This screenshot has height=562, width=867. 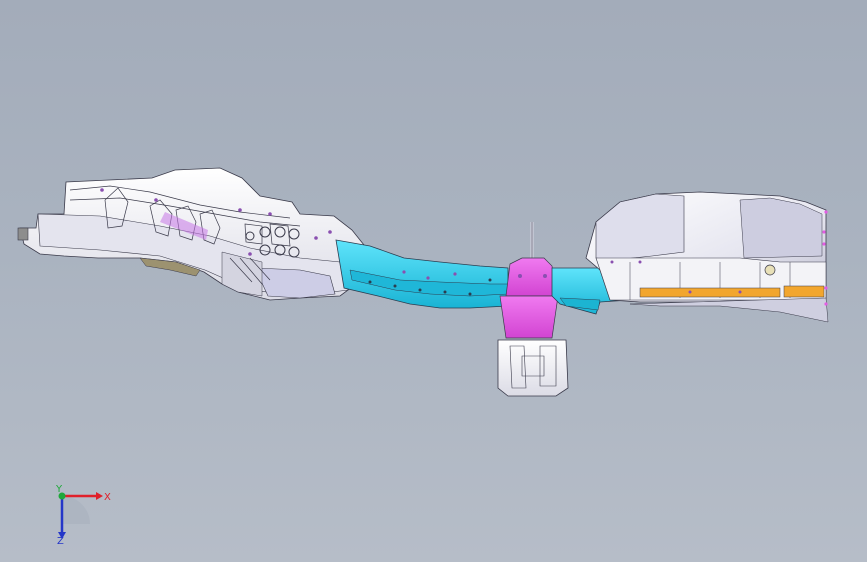 What do you see at coordinates (196, 234) in the screenshot?
I see `front-frame-section` at bounding box center [196, 234].